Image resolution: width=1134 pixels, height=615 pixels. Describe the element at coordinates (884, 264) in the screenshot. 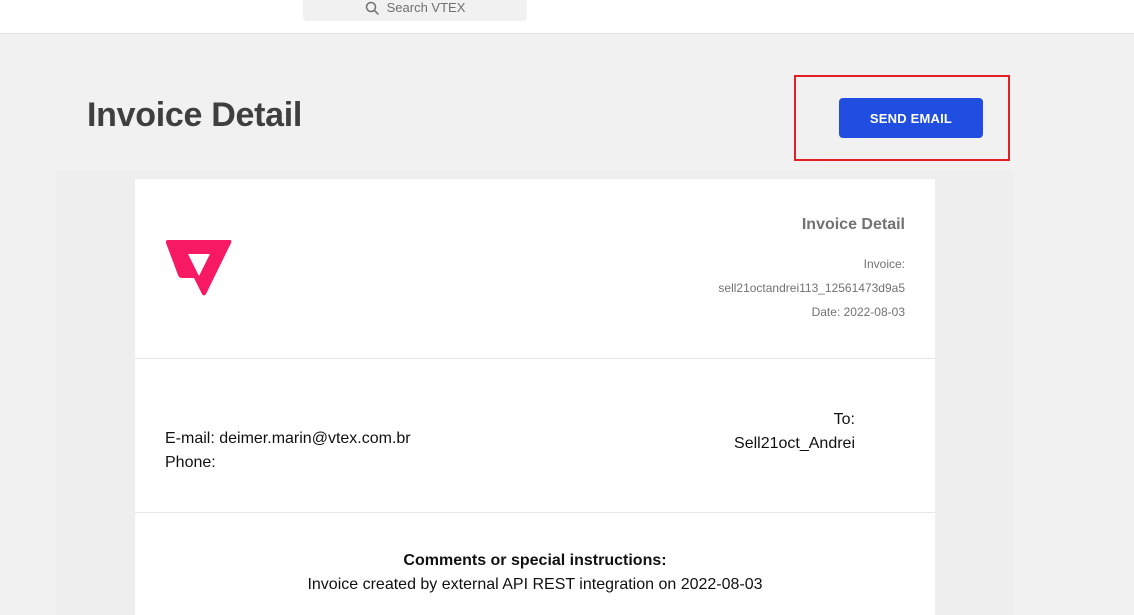

I see `invoice-label: Invoice:` at that location.